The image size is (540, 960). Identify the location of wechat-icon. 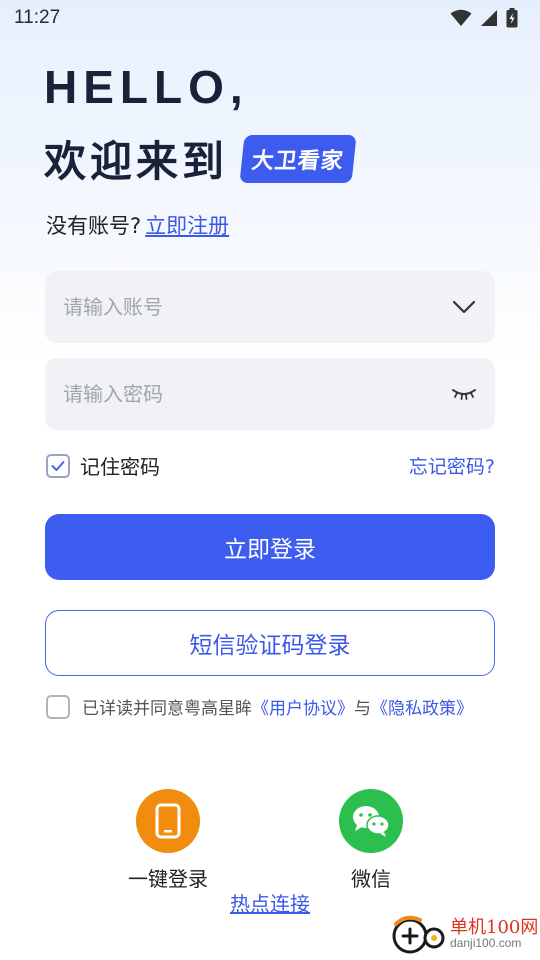
(371, 821).